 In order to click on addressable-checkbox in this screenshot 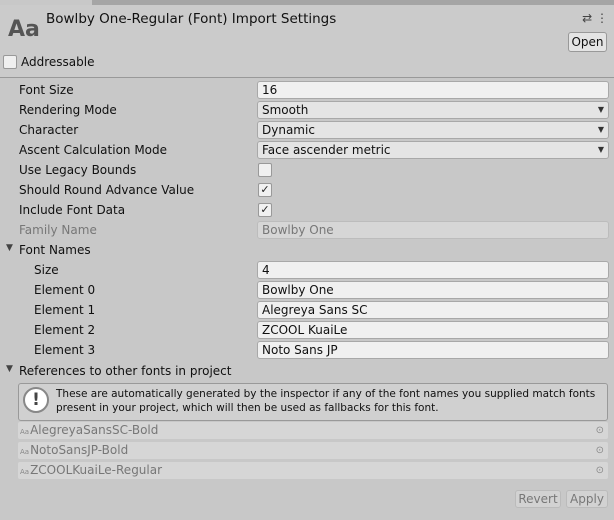, I will do `click(10, 62)`.